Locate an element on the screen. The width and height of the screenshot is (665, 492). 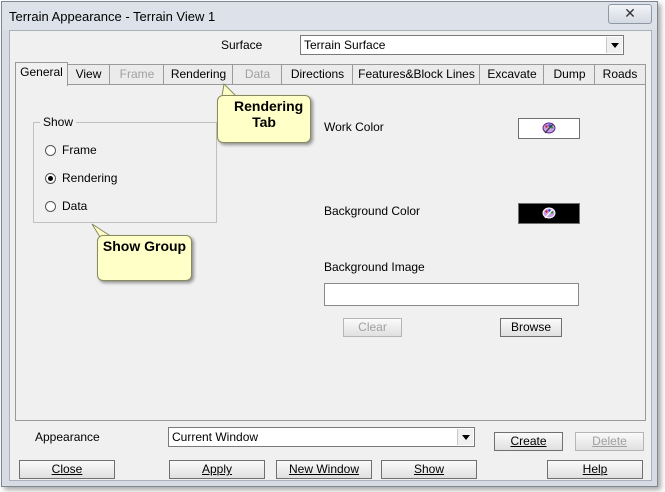
tab-data: Data is located at coordinates (257, 74).